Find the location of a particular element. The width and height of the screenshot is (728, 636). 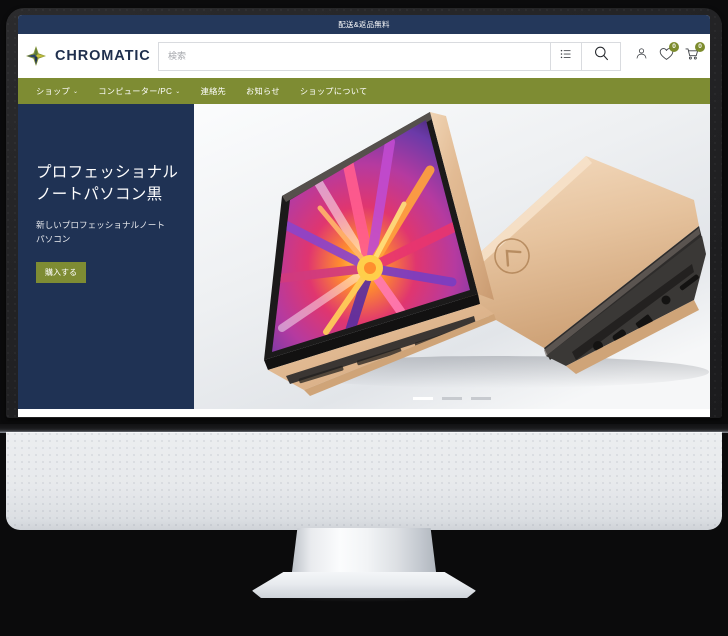

header-actions: 0 0 is located at coordinates (666, 53).